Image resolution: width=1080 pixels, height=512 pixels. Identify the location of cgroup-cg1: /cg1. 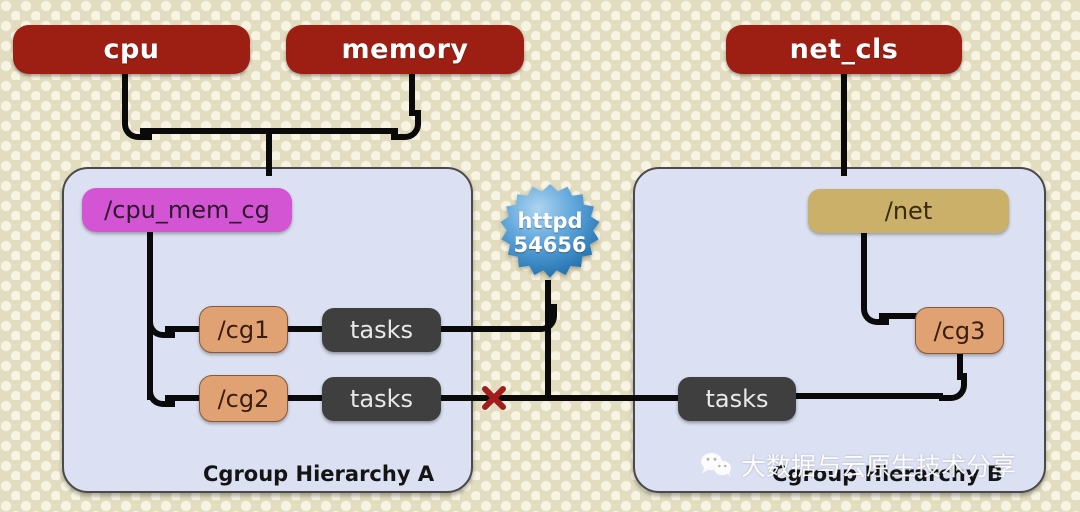
(243, 329).